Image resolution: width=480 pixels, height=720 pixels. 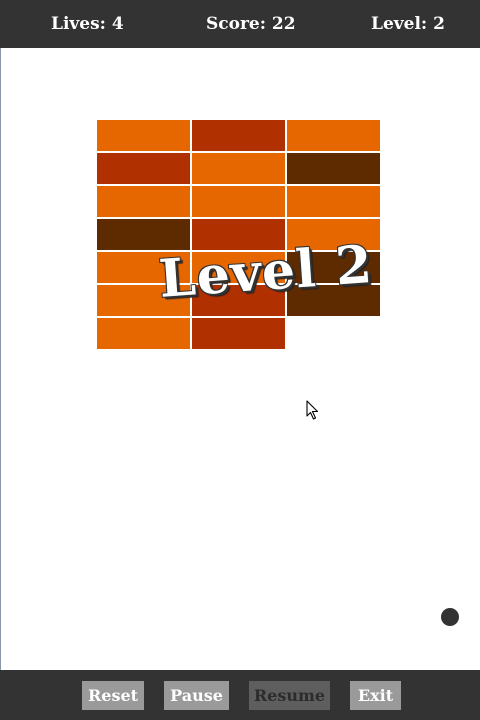 What do you see at coordinates (240, 695) in the screenshot?
I see `control-bar: Reset Pause Resume Exit` at bounding box center [240, 695].